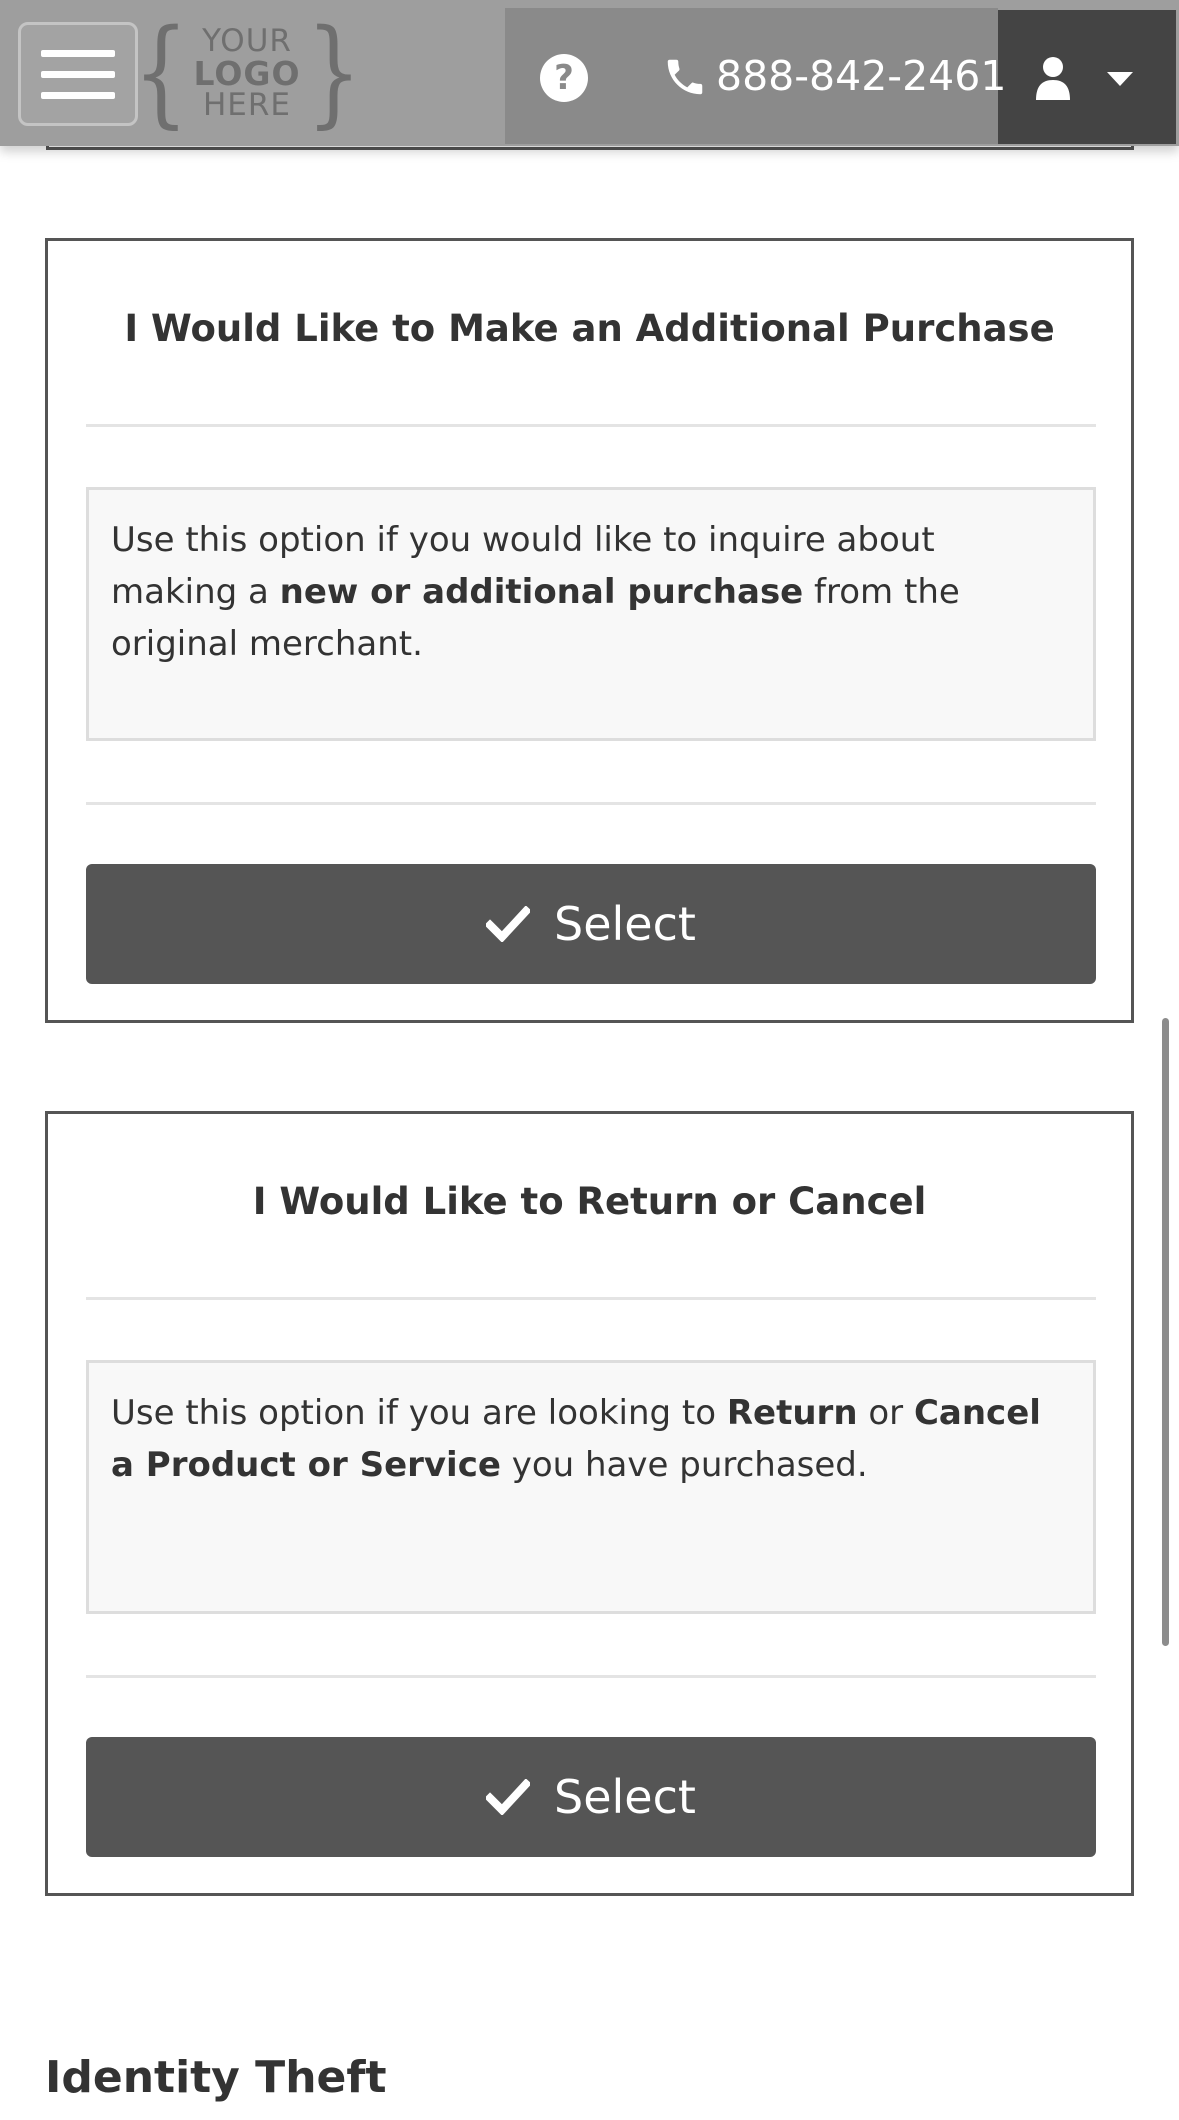 This screenshot has height=2120, width=1179. What do you see at coordinates (885, 1413) in the screenshot?
I see `desc-text: or` at bounding box center [885, 1413].